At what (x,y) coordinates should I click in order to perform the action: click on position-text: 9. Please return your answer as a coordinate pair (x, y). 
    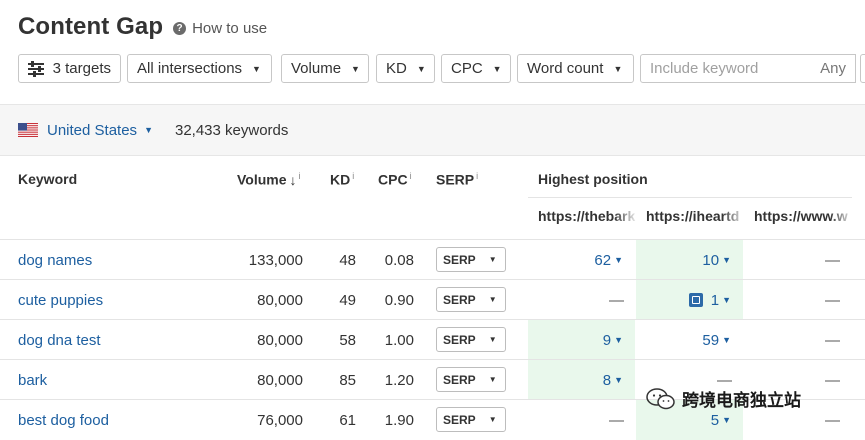
    Looking at the image, I should click on (607, 340).